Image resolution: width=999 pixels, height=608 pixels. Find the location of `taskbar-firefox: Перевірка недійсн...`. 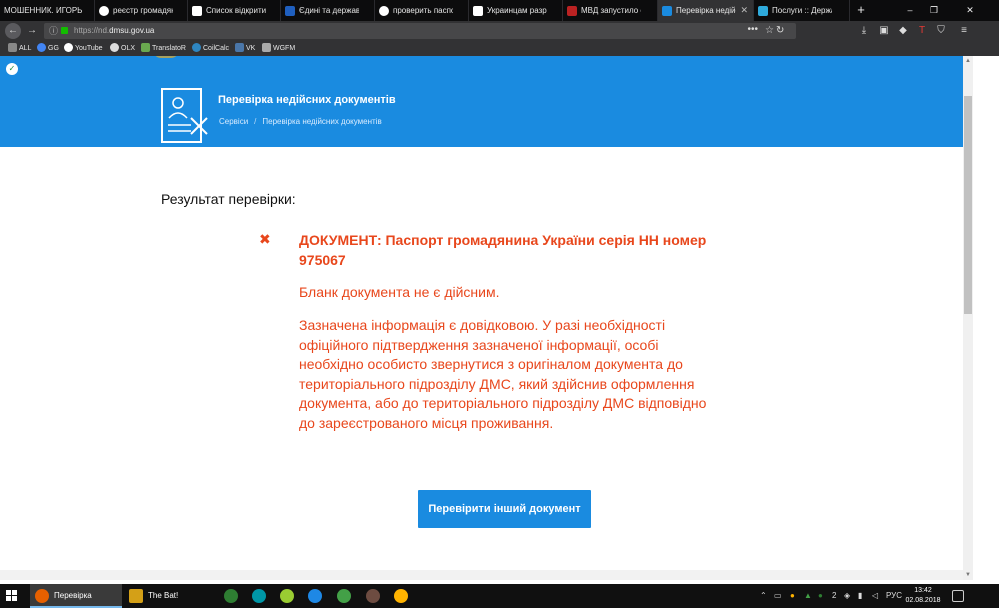

taskbar-firefox: Перевірка недійсн... is located at coordinates (76, 596).